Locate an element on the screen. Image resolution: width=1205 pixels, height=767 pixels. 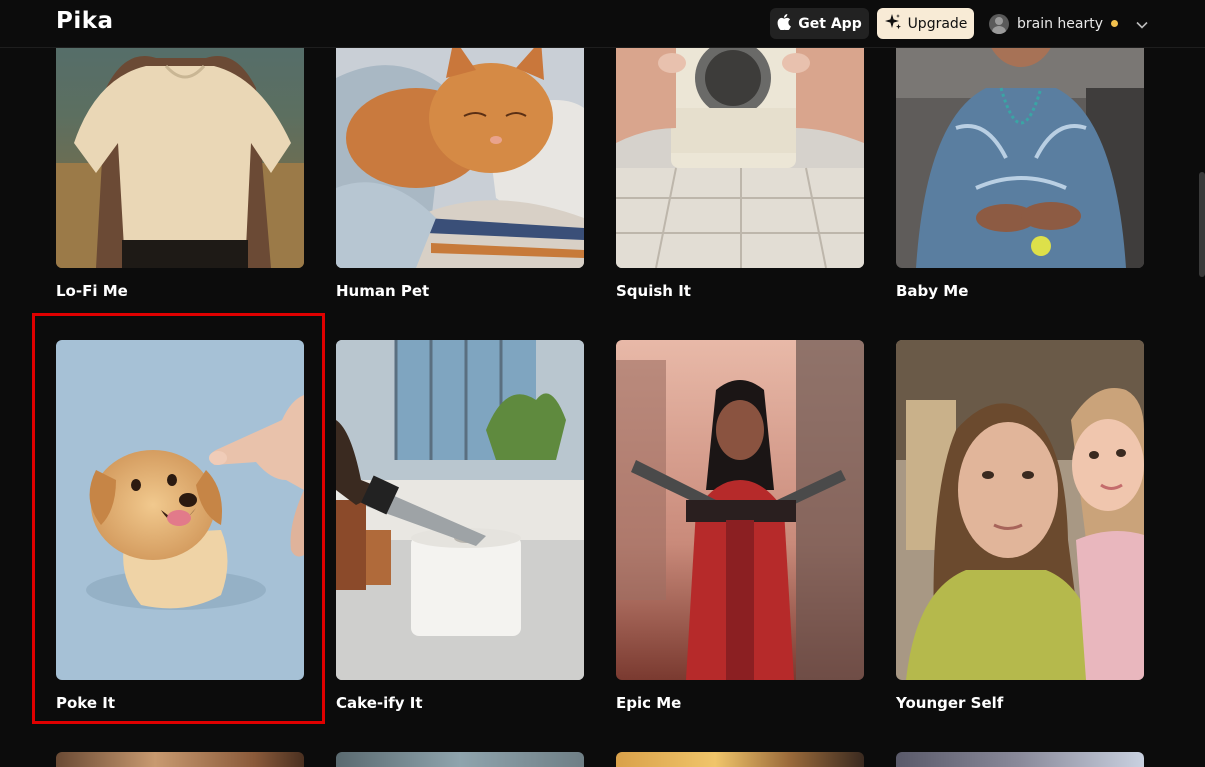
avatar-icon is located at coordinates (999, 23).